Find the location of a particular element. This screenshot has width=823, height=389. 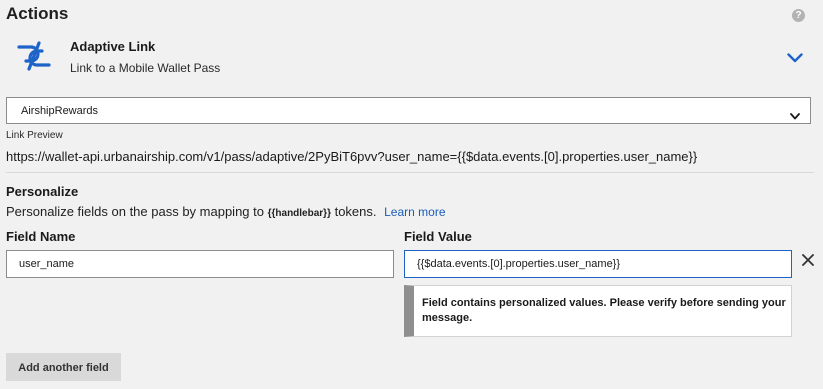

adaptive-link-icon is located at coordinates (34, 56).